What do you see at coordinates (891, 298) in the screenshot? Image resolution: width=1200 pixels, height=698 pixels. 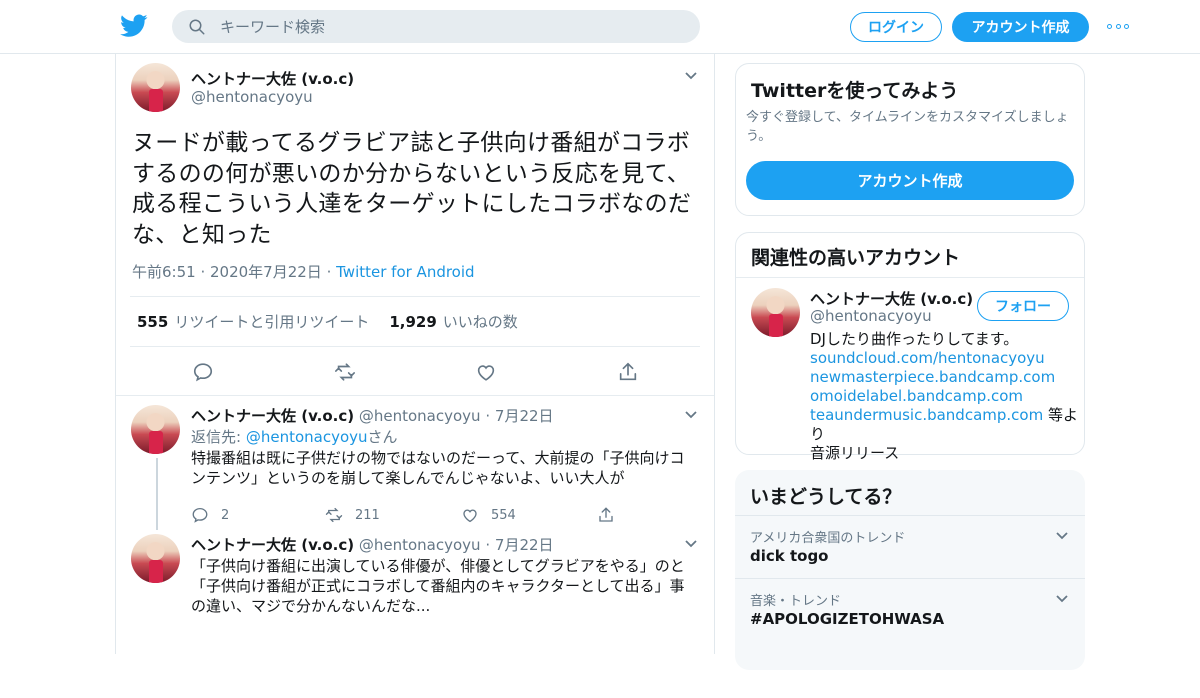 I see `related-name: ヘントナー大佐 (v.o.c)` at bounding box center [891, 298].